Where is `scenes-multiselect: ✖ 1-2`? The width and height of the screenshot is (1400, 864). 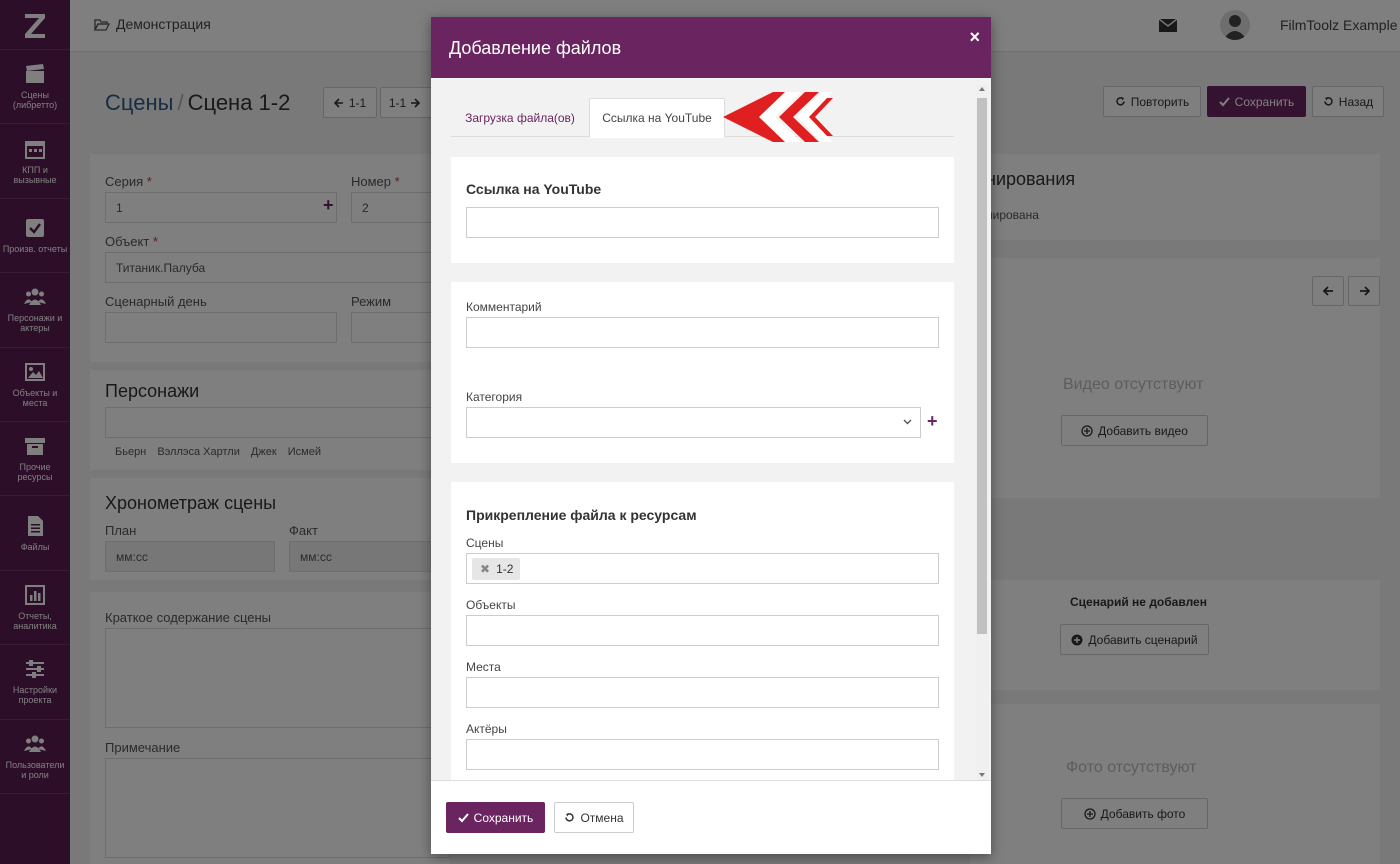
scenes-multiselect: ✖ 1-2 is located at coordinates (702, 568).